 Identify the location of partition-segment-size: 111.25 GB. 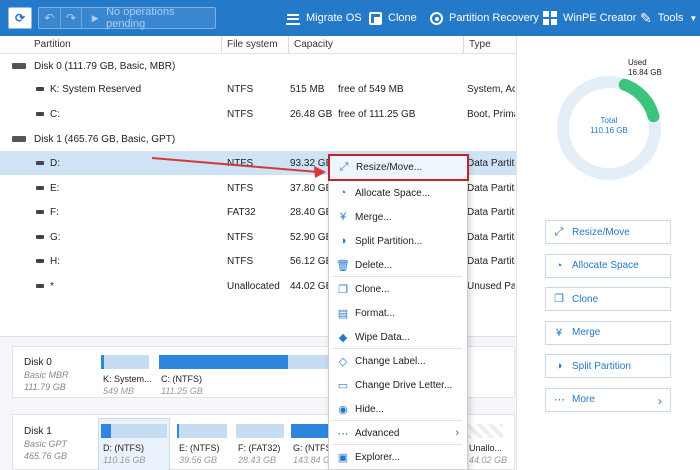
(182, 391).